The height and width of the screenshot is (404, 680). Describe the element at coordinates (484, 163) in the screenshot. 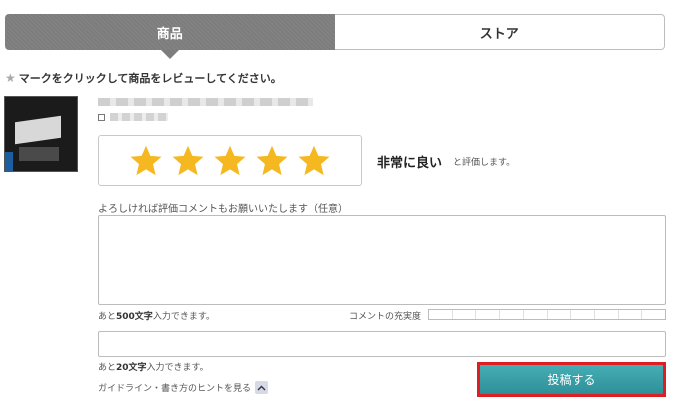

I see `rating-suffix: と評価します。` at that location.